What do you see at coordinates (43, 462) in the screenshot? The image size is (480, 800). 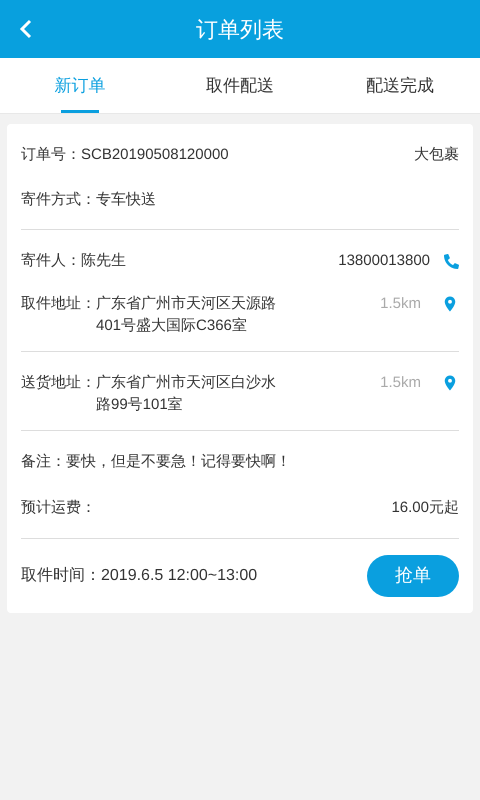 I see `field-label: 备注：` at bounding box center [43, 462].